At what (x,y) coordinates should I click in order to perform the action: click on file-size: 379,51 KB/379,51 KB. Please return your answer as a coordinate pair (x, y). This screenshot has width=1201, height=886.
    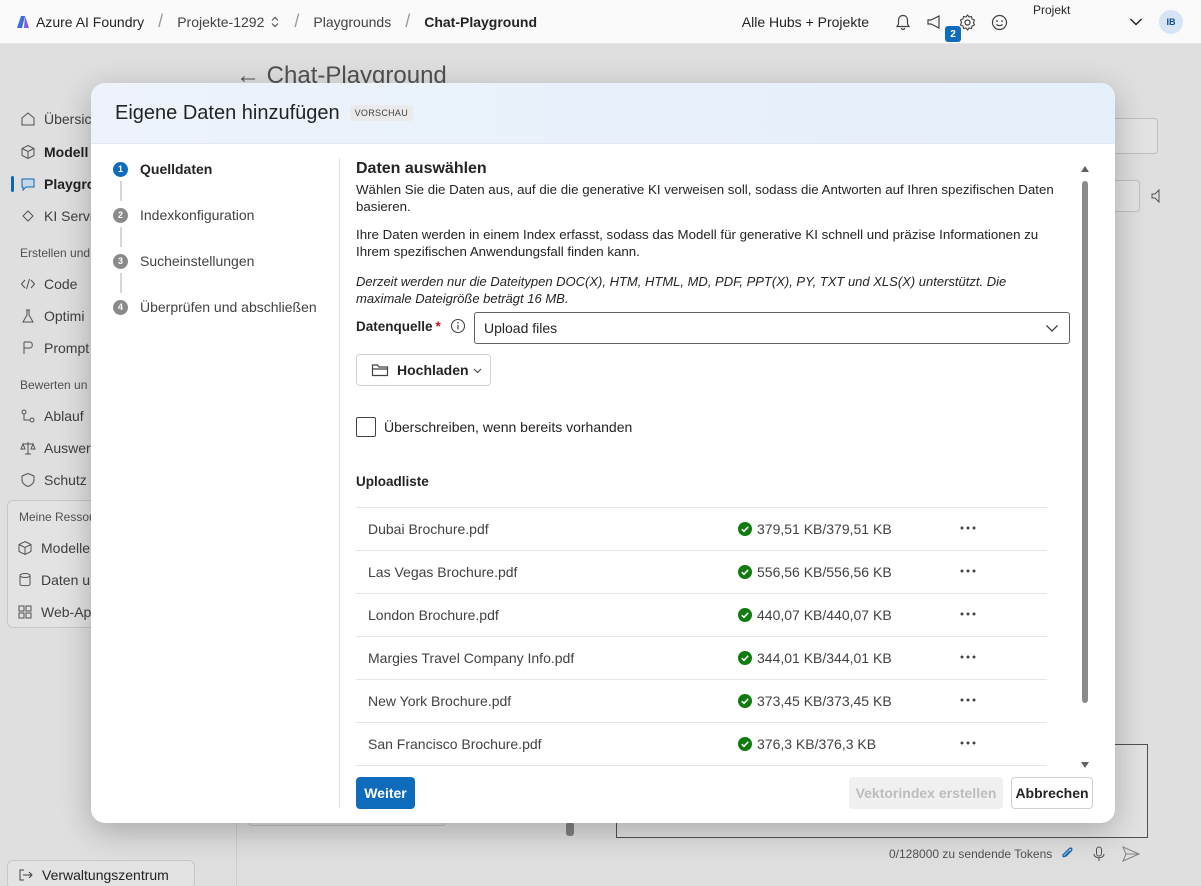
    Looking at the image, I should click on (824, 529).